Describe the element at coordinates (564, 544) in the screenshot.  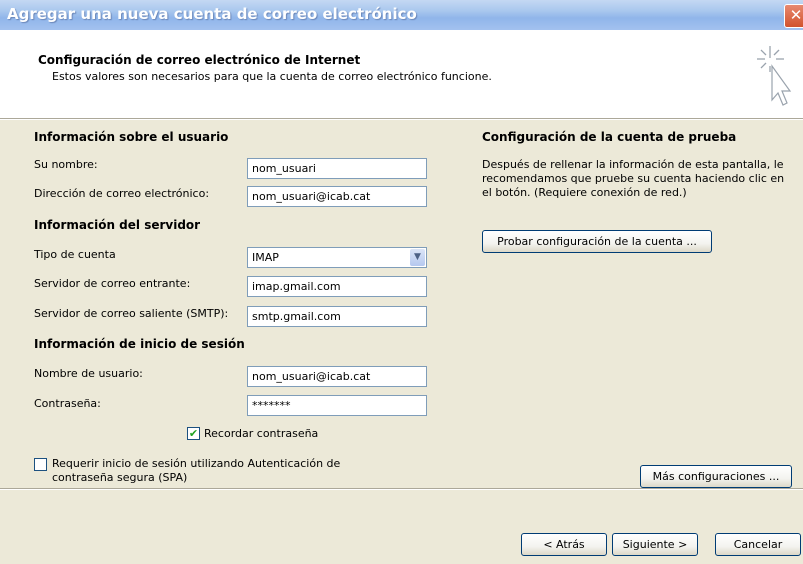
I see `back-button: < Atrás` at that location.